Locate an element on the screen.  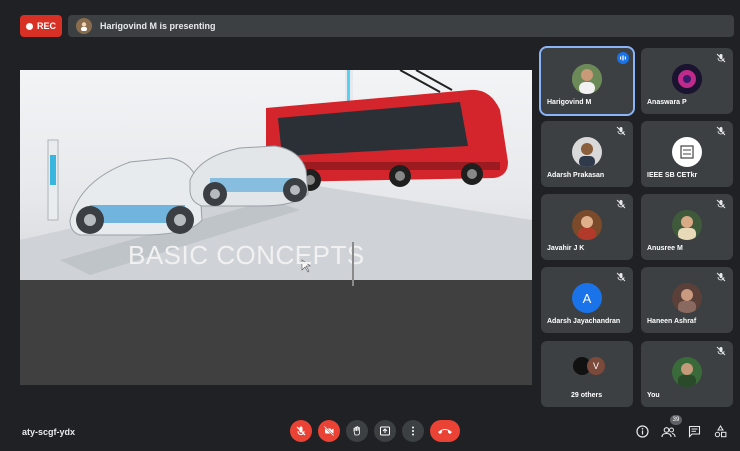
activities-icon is located at coordinates (720, 430).